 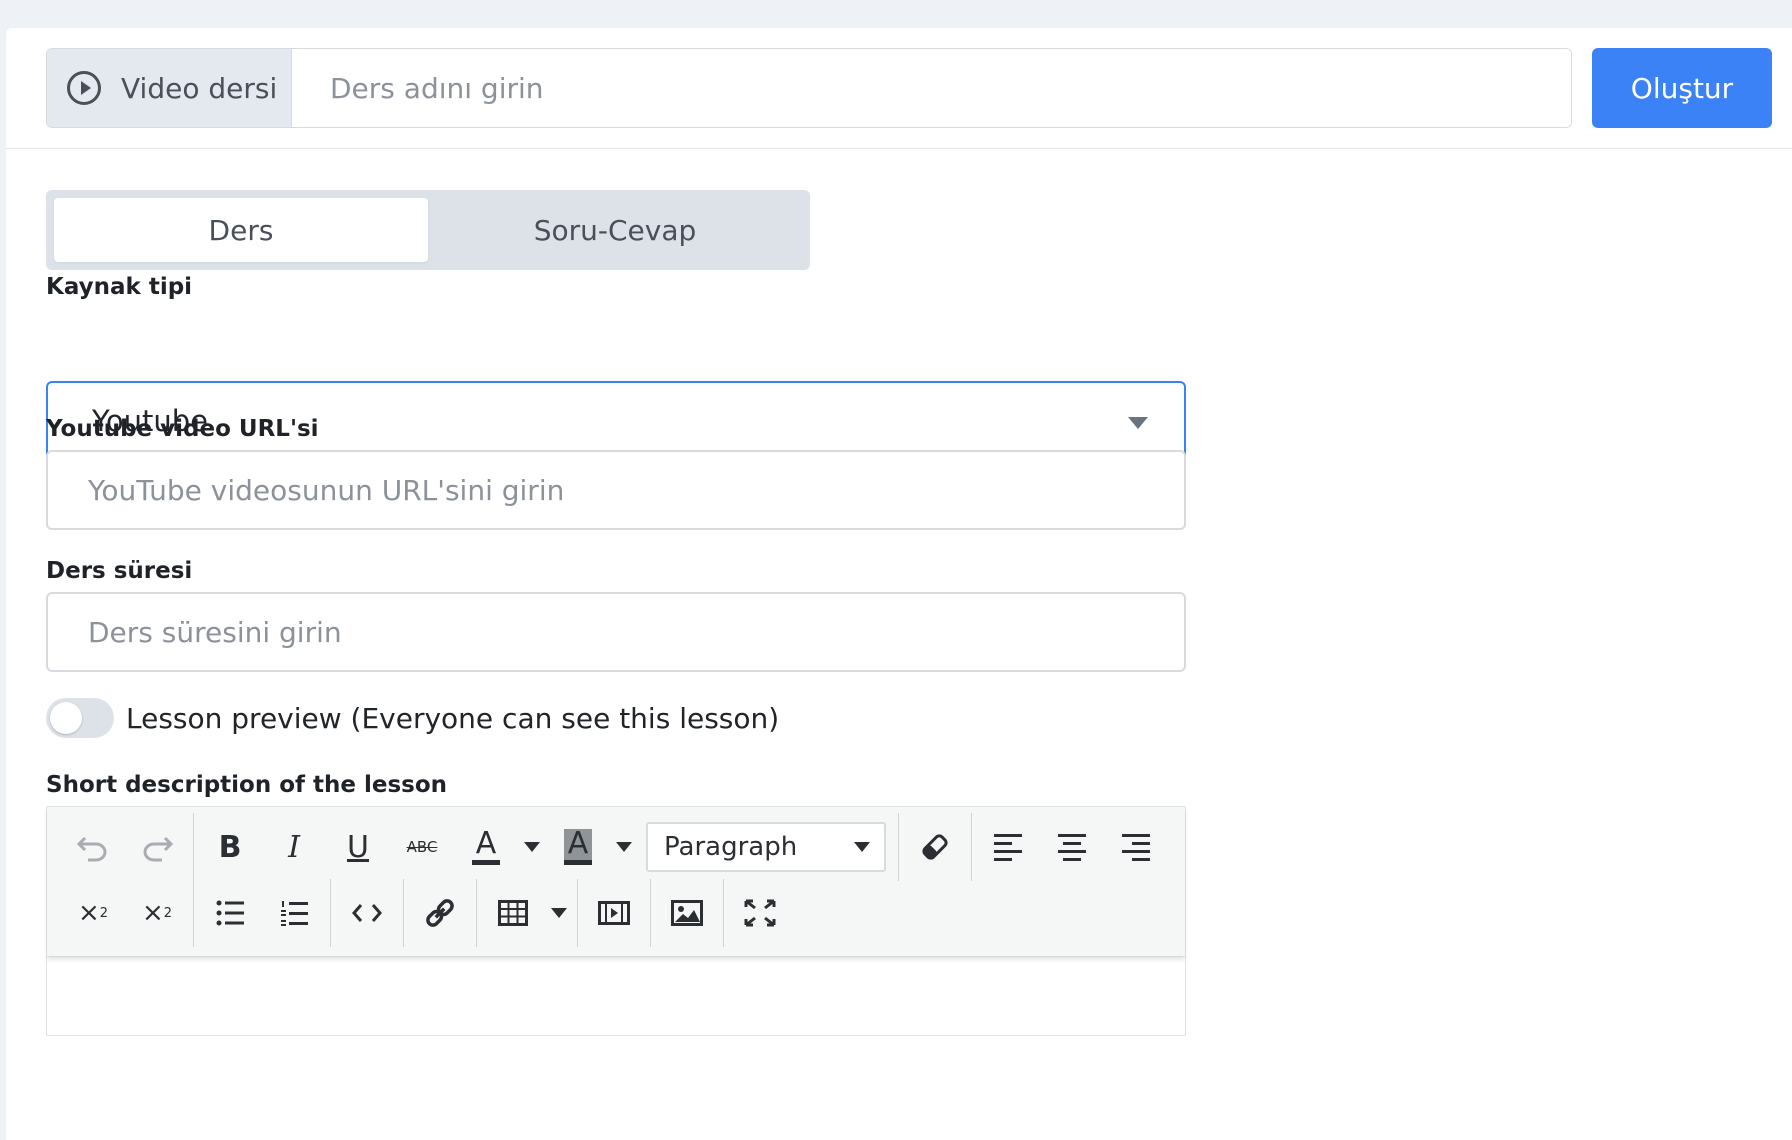 I want to click on lesson-type-label: Video dersi, so click(x=199, y=88).